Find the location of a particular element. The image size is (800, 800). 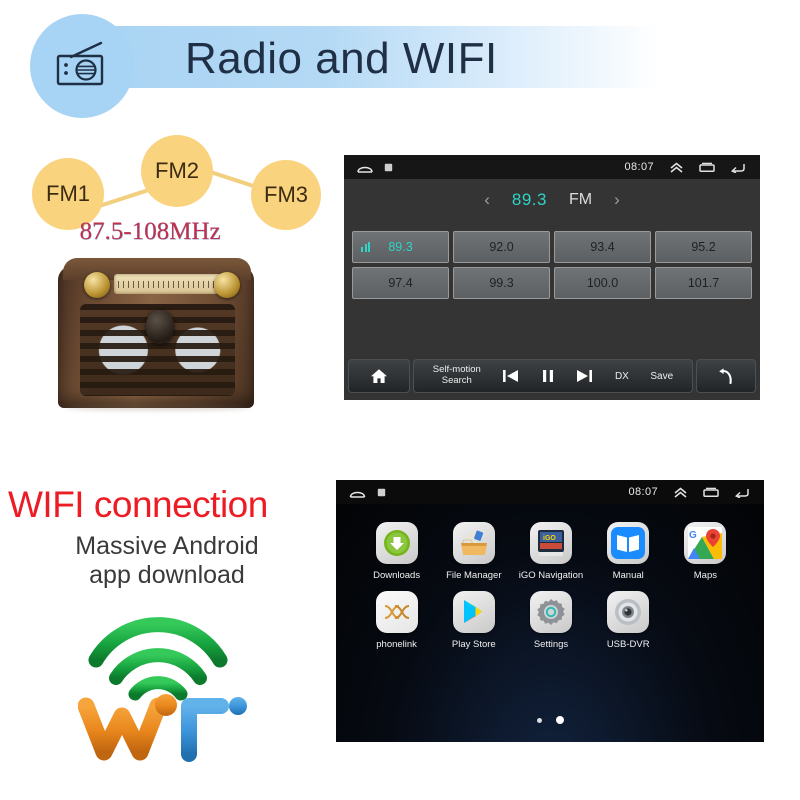

phonelink-icon is located at coordinates (396, 612).